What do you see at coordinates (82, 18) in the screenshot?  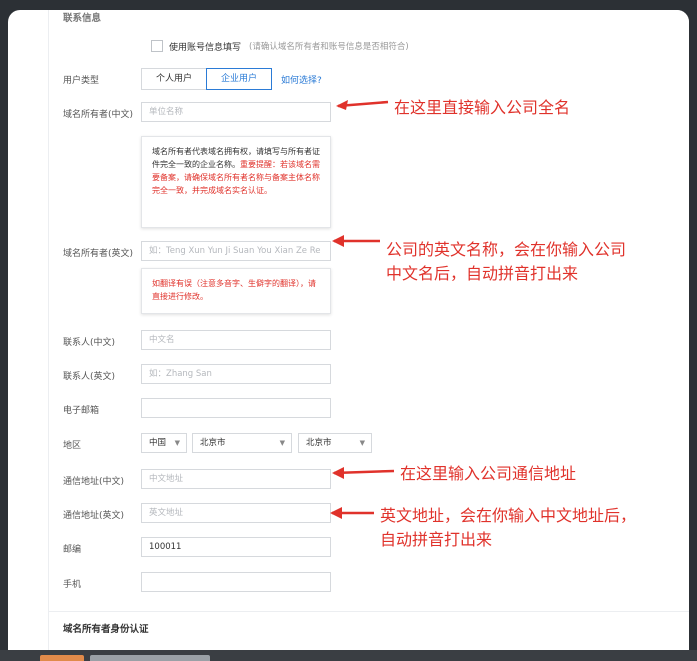 I see `section-title-contact: 联系信息` at bounding box center [82, 18].